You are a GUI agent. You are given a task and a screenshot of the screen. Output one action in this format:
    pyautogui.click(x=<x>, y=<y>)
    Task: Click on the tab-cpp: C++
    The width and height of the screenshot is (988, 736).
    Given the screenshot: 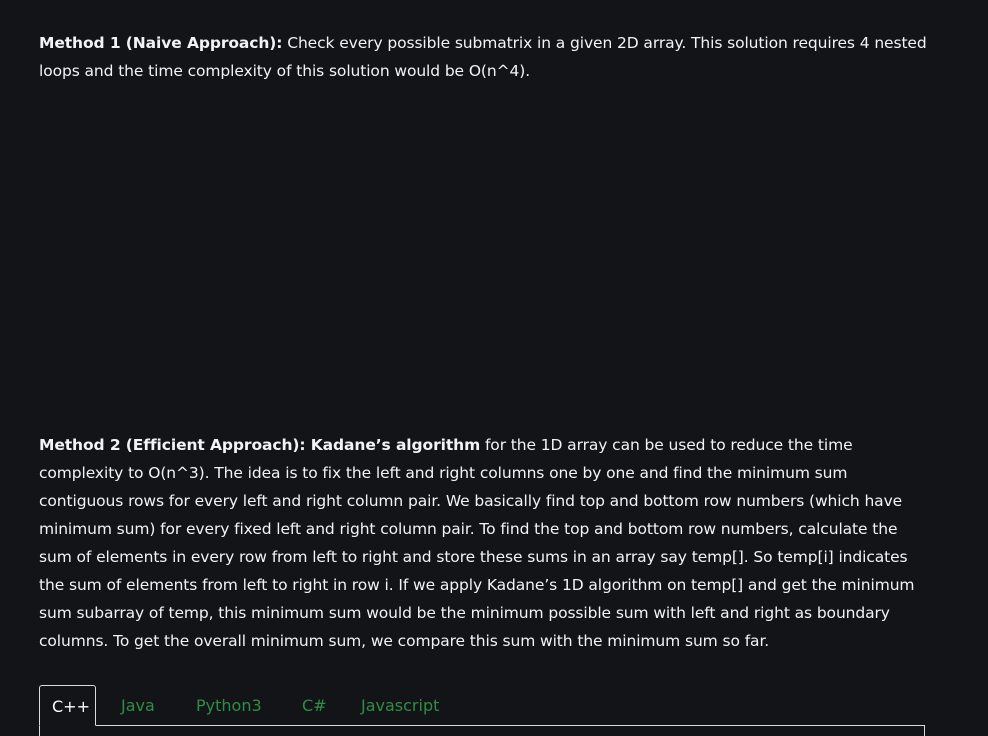 What is the action you would take?
    pyautogui.click(x=67, y=705)
    